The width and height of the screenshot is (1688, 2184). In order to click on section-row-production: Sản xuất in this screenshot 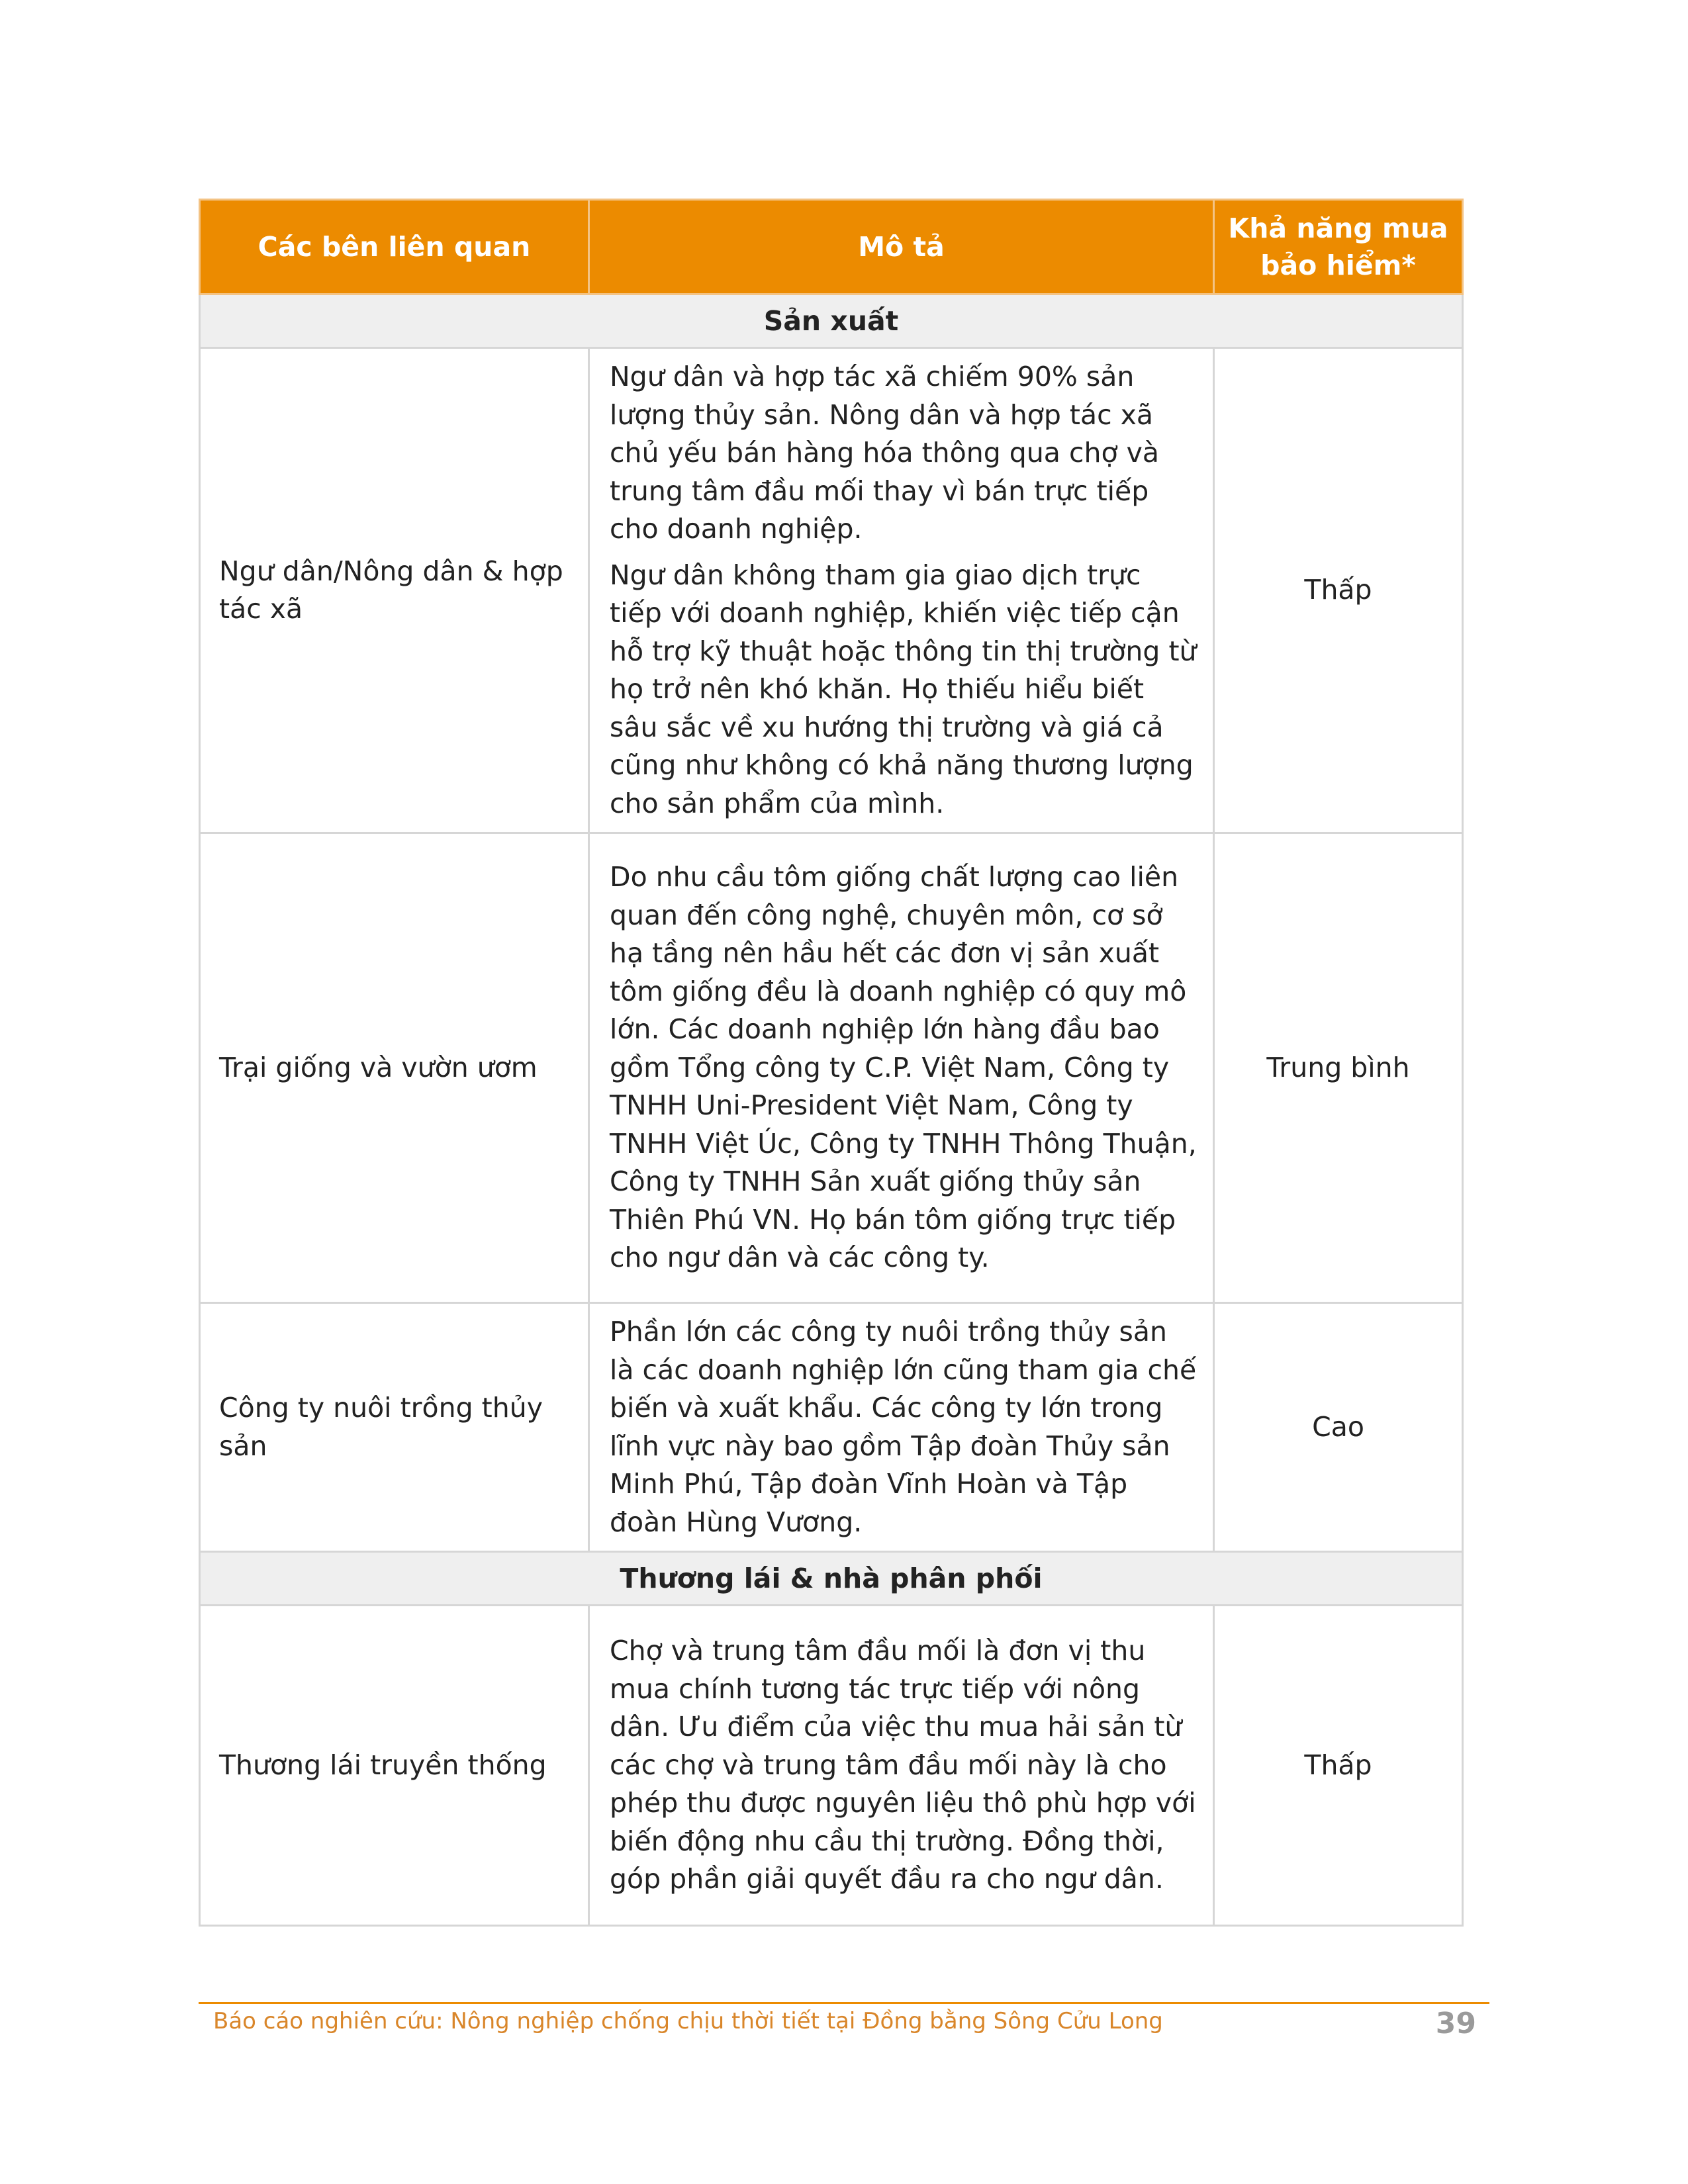, I will do `click(831, 321)`.